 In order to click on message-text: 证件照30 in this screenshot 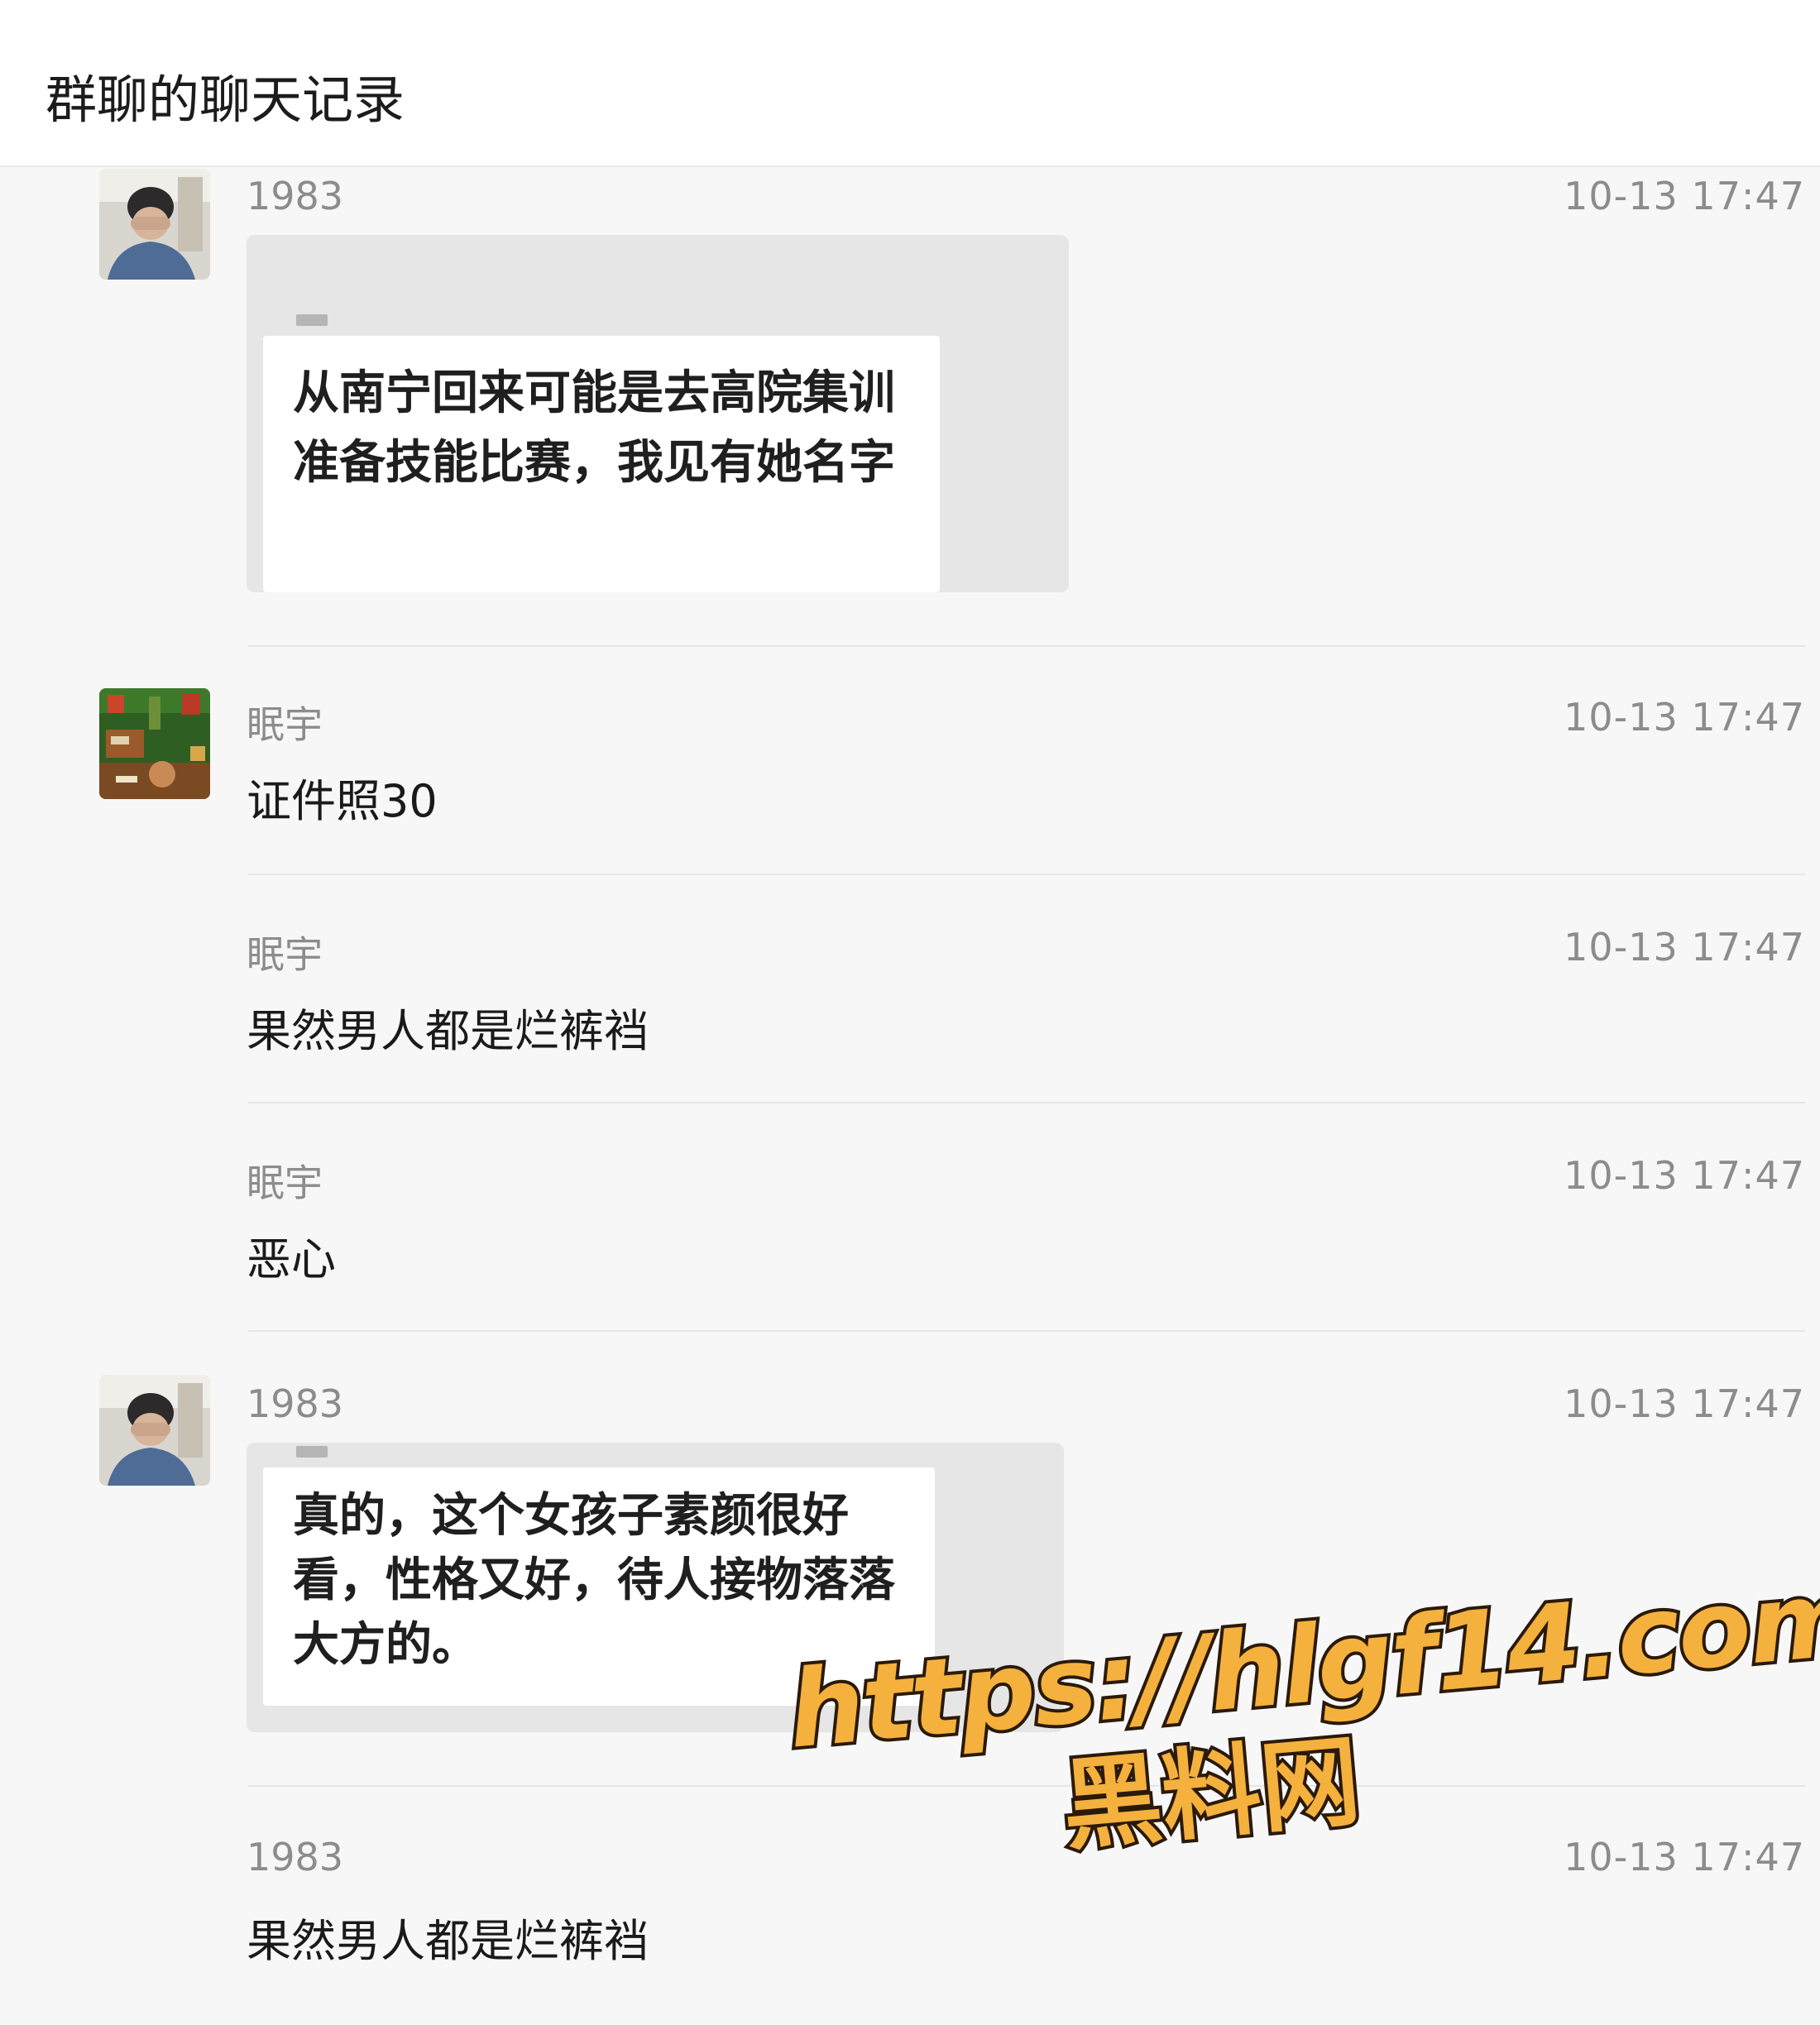, I will do `click(342, 801)`.